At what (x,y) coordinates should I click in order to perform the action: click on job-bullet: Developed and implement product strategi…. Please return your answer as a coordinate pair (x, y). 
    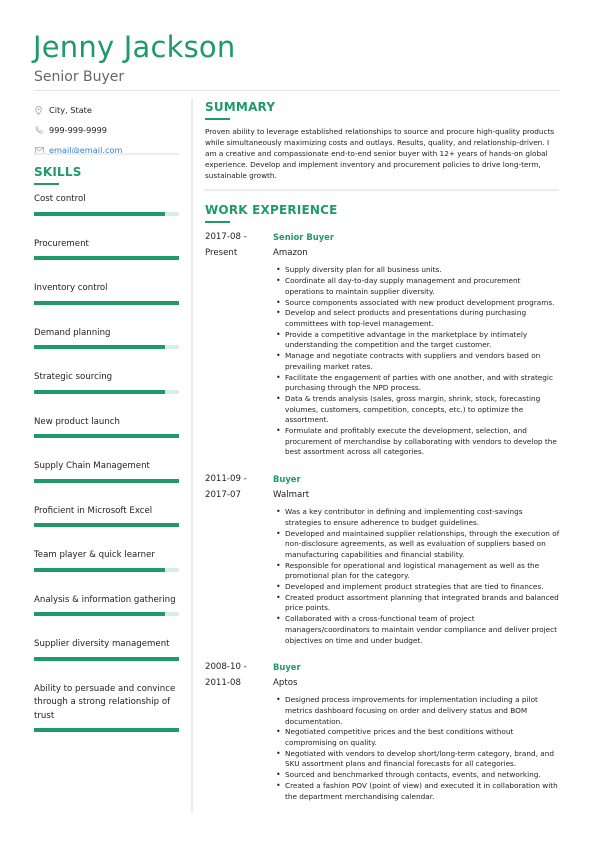
    Looking at the image, I should click on (416, 587).